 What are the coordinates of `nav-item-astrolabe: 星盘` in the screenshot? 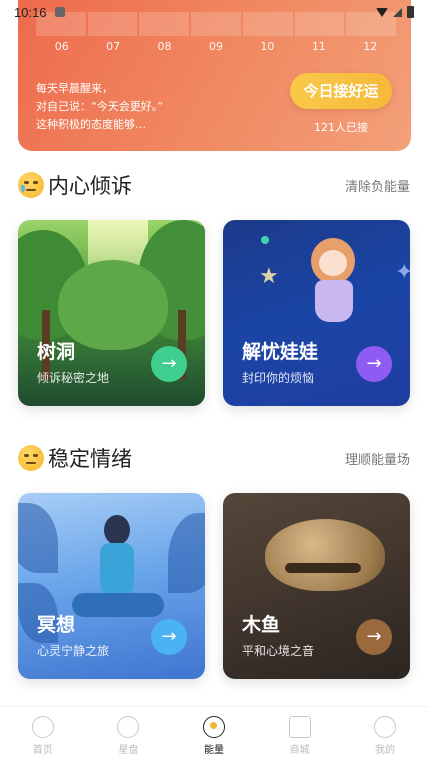 It's located at (129, 733).